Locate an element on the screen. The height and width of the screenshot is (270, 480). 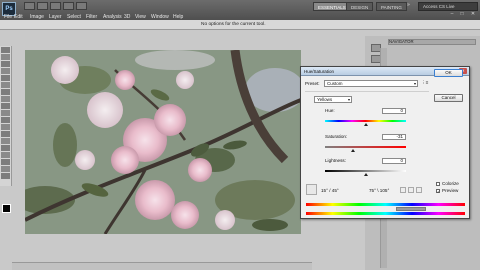
dialog-divider is located at coordinates (367, 91).